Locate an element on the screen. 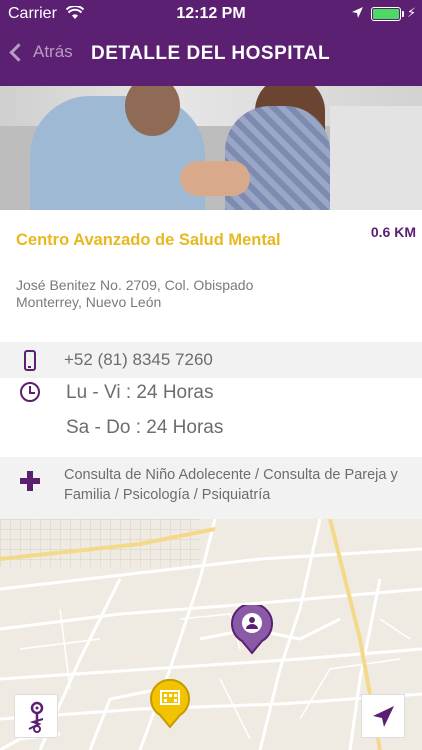 The height and width of the screenshot is (750, 422). route-button is located at coordinates (36, 716).